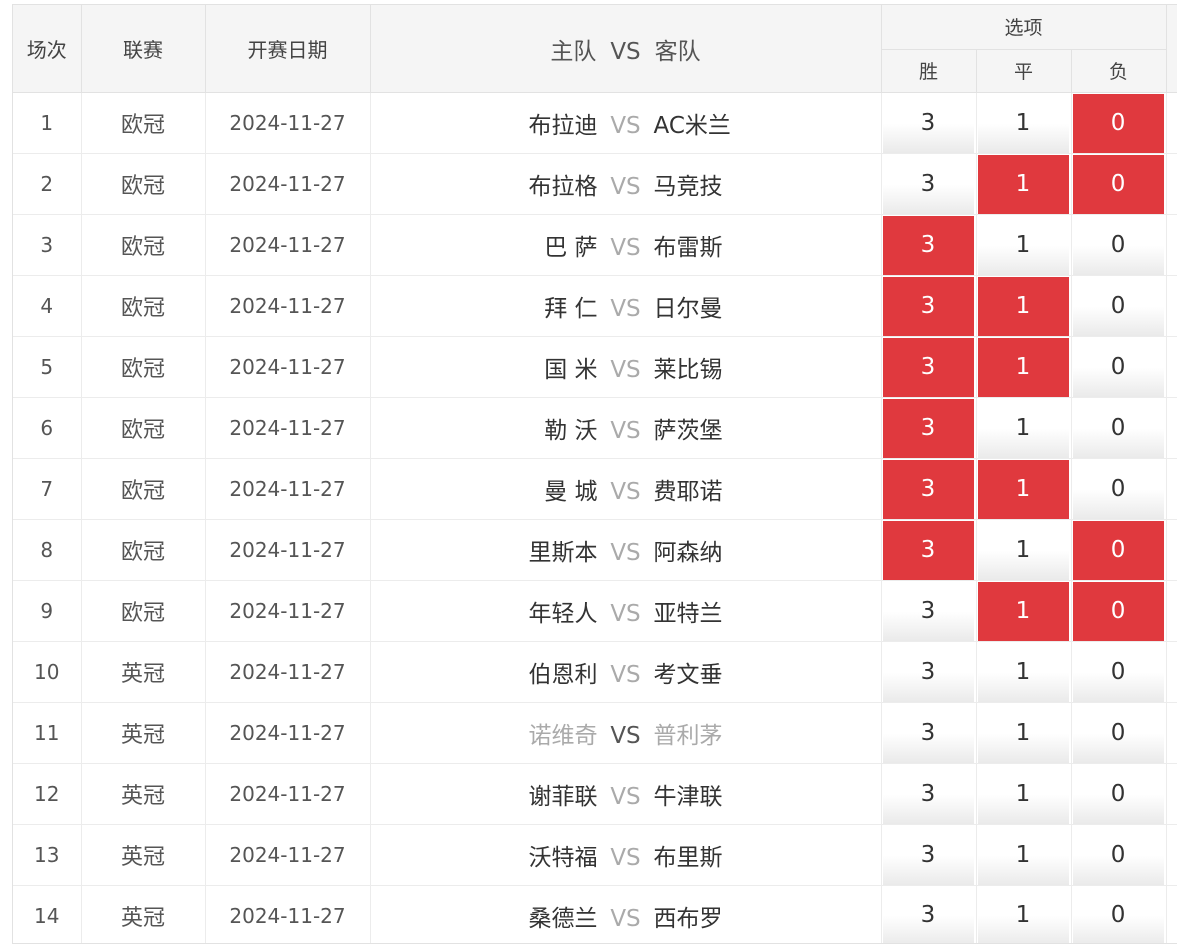 This screenshot has height=951, width=1177. What do you see at coordinates (626, 794) in the screenshot?
I see `match-teams: 谢菲联 VS 牛津联` at bounding box center [626, 794].